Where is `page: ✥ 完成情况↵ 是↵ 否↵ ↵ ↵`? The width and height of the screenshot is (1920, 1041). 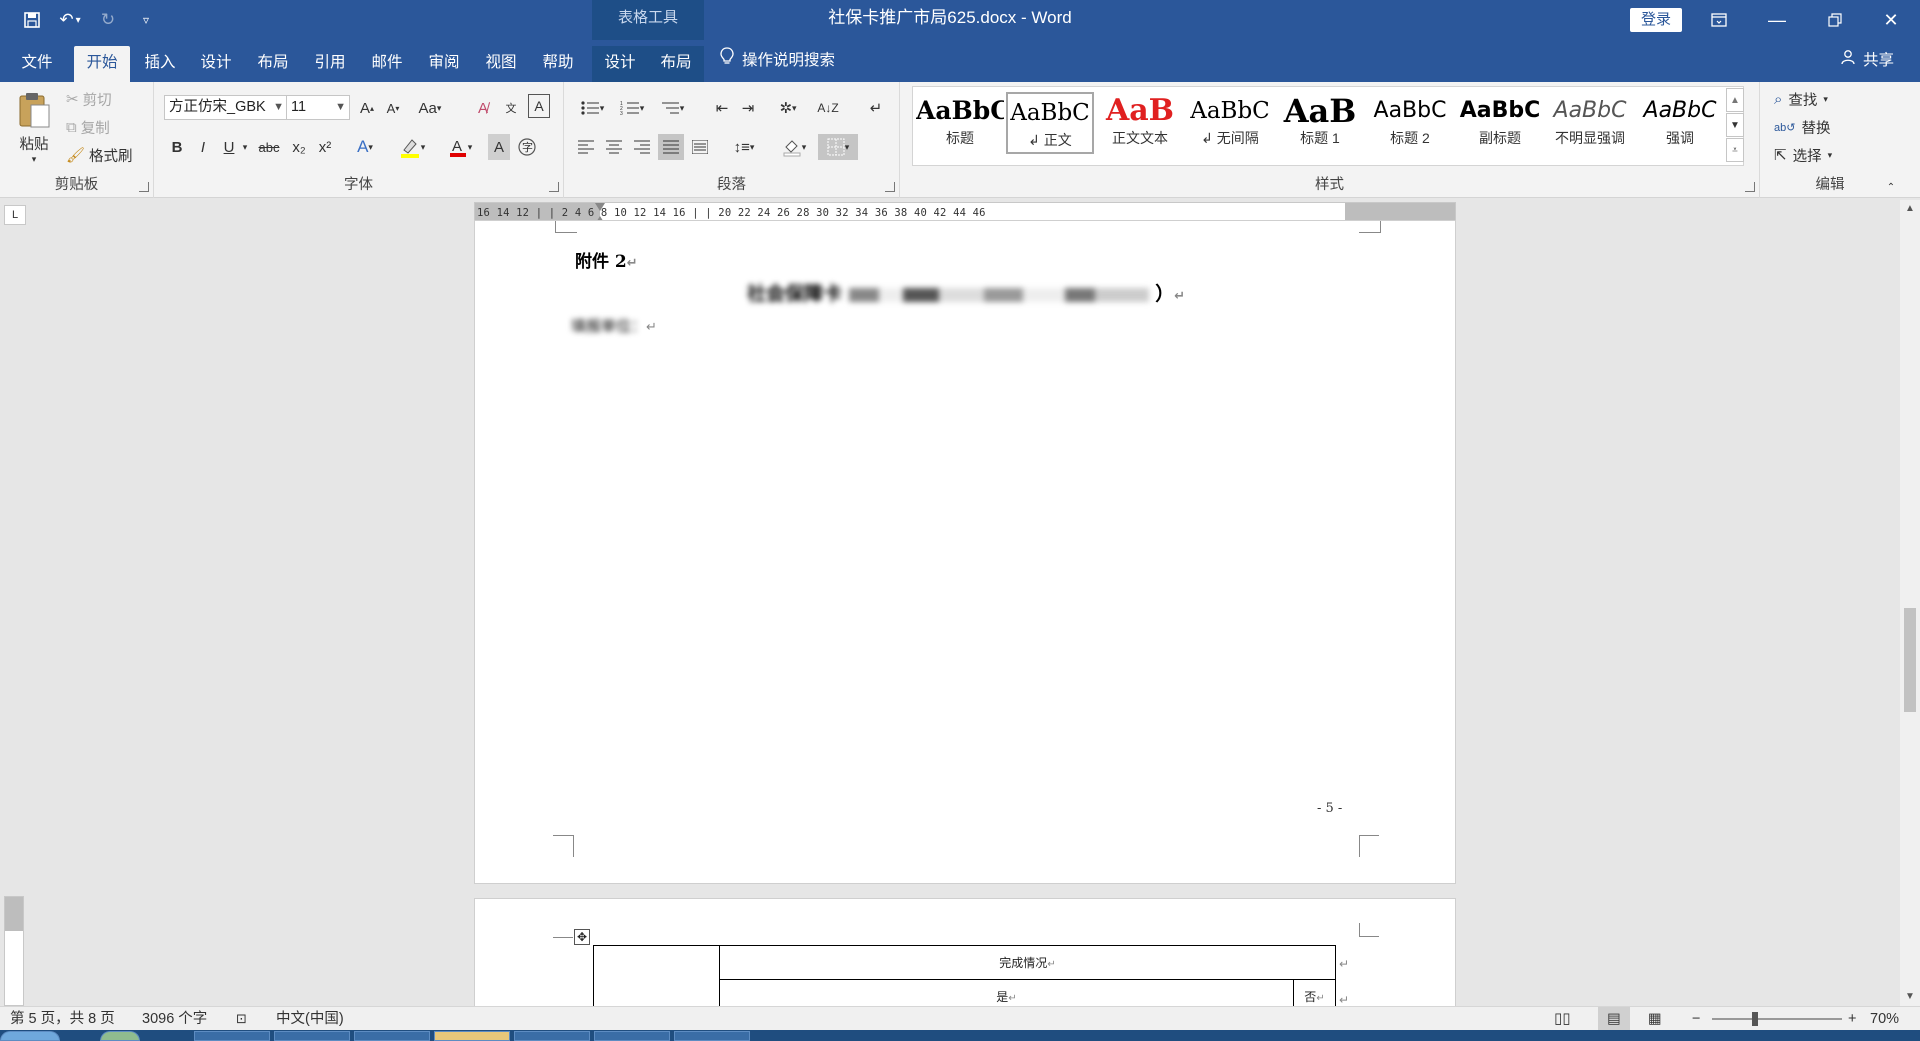 page: ✥ 完成情况↵ 是↵ 否↵ ↵ ↵ is located at coordinates (965, 958).